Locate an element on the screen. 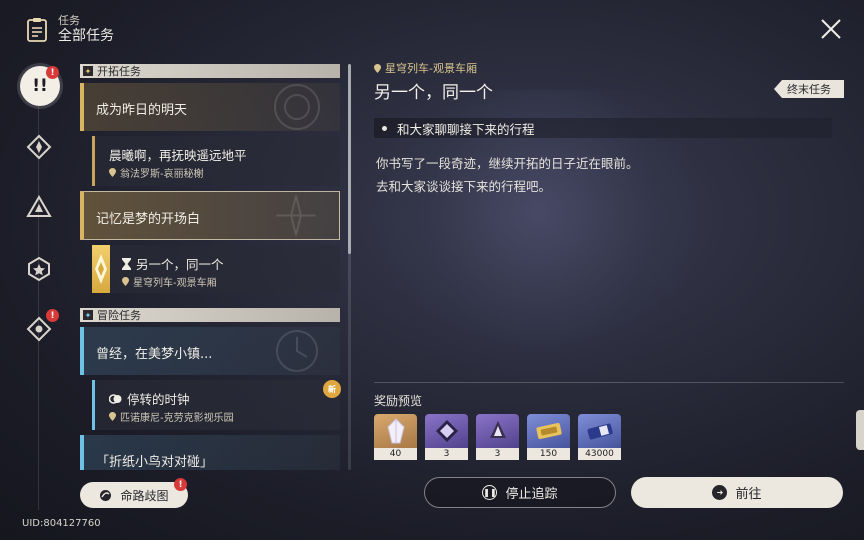 The height and width of the screenshot is (540, 864). reward-item: 40 is located at coordinates (395, 437).